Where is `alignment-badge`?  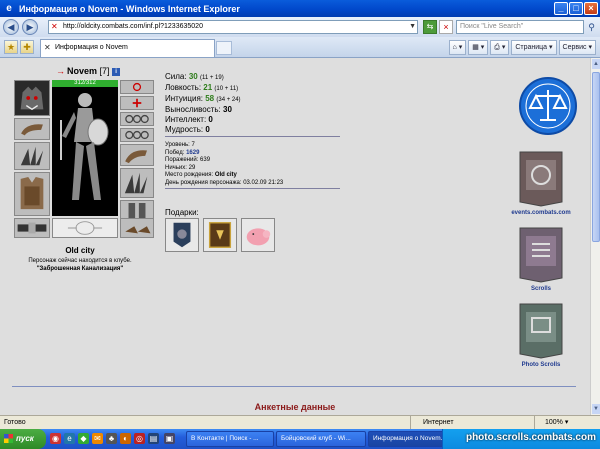 alignment-badge is located at coordinates (548, 107).